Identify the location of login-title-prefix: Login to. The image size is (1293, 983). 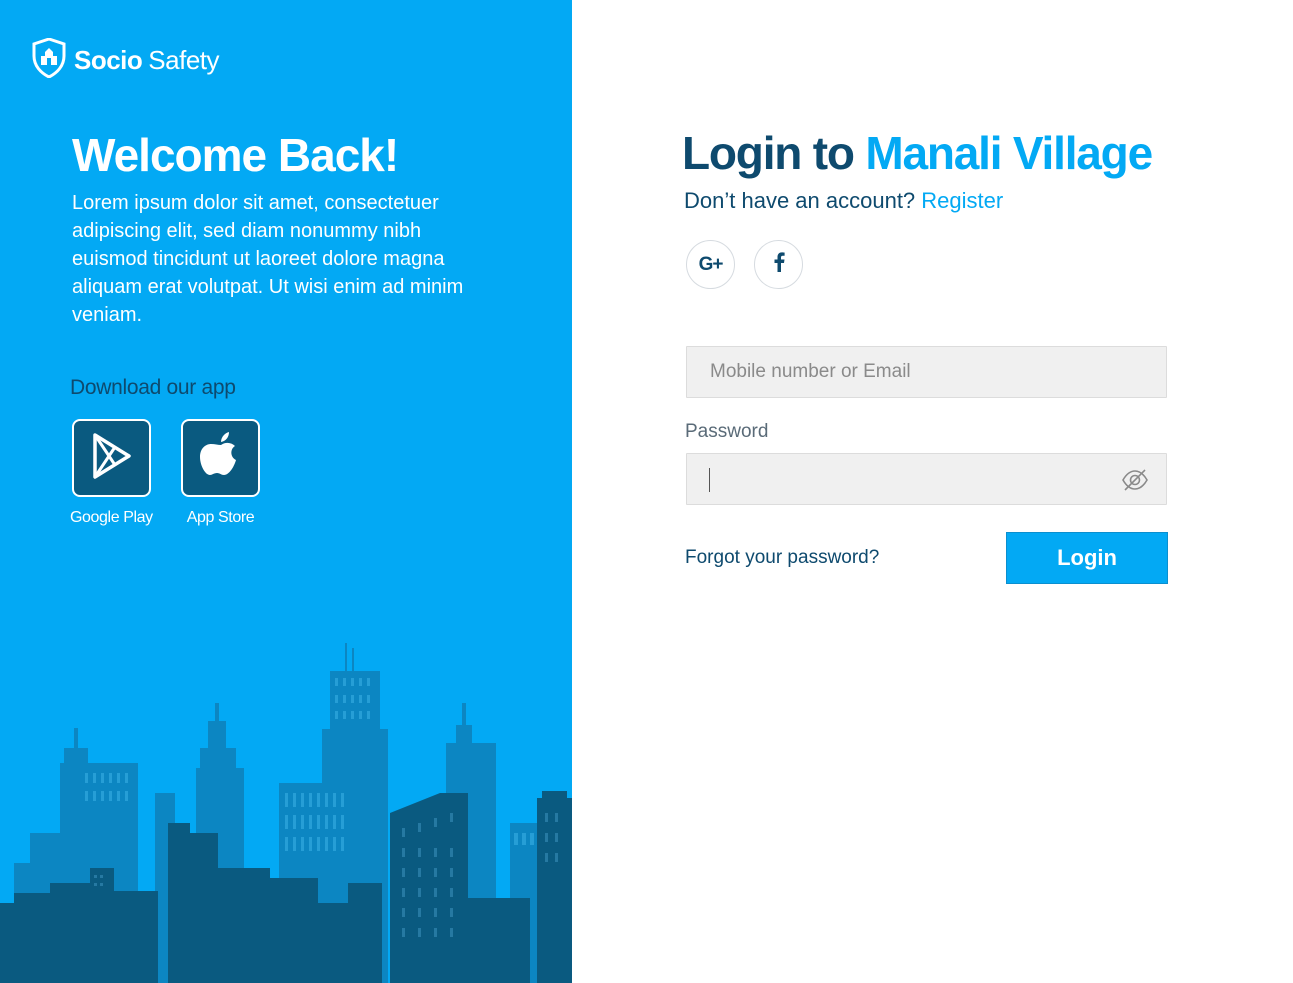
(768, 153).